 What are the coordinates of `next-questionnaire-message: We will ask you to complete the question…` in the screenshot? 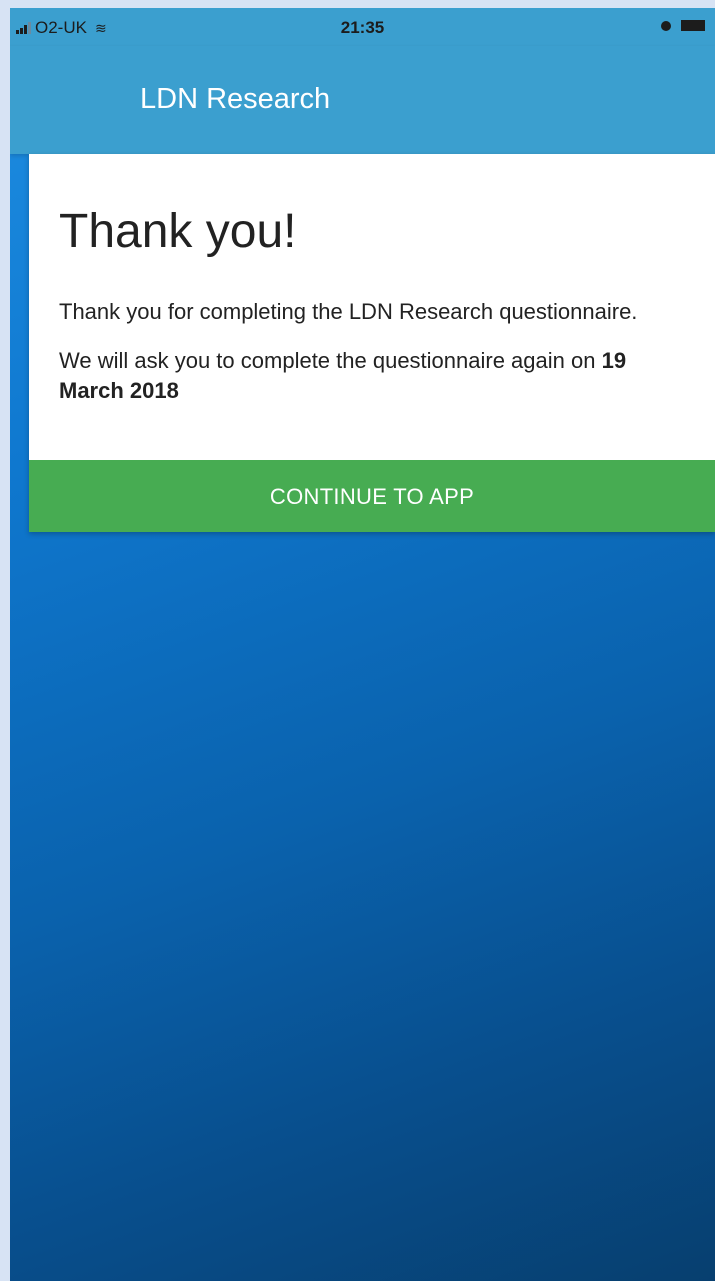 It's located at (372, 375).